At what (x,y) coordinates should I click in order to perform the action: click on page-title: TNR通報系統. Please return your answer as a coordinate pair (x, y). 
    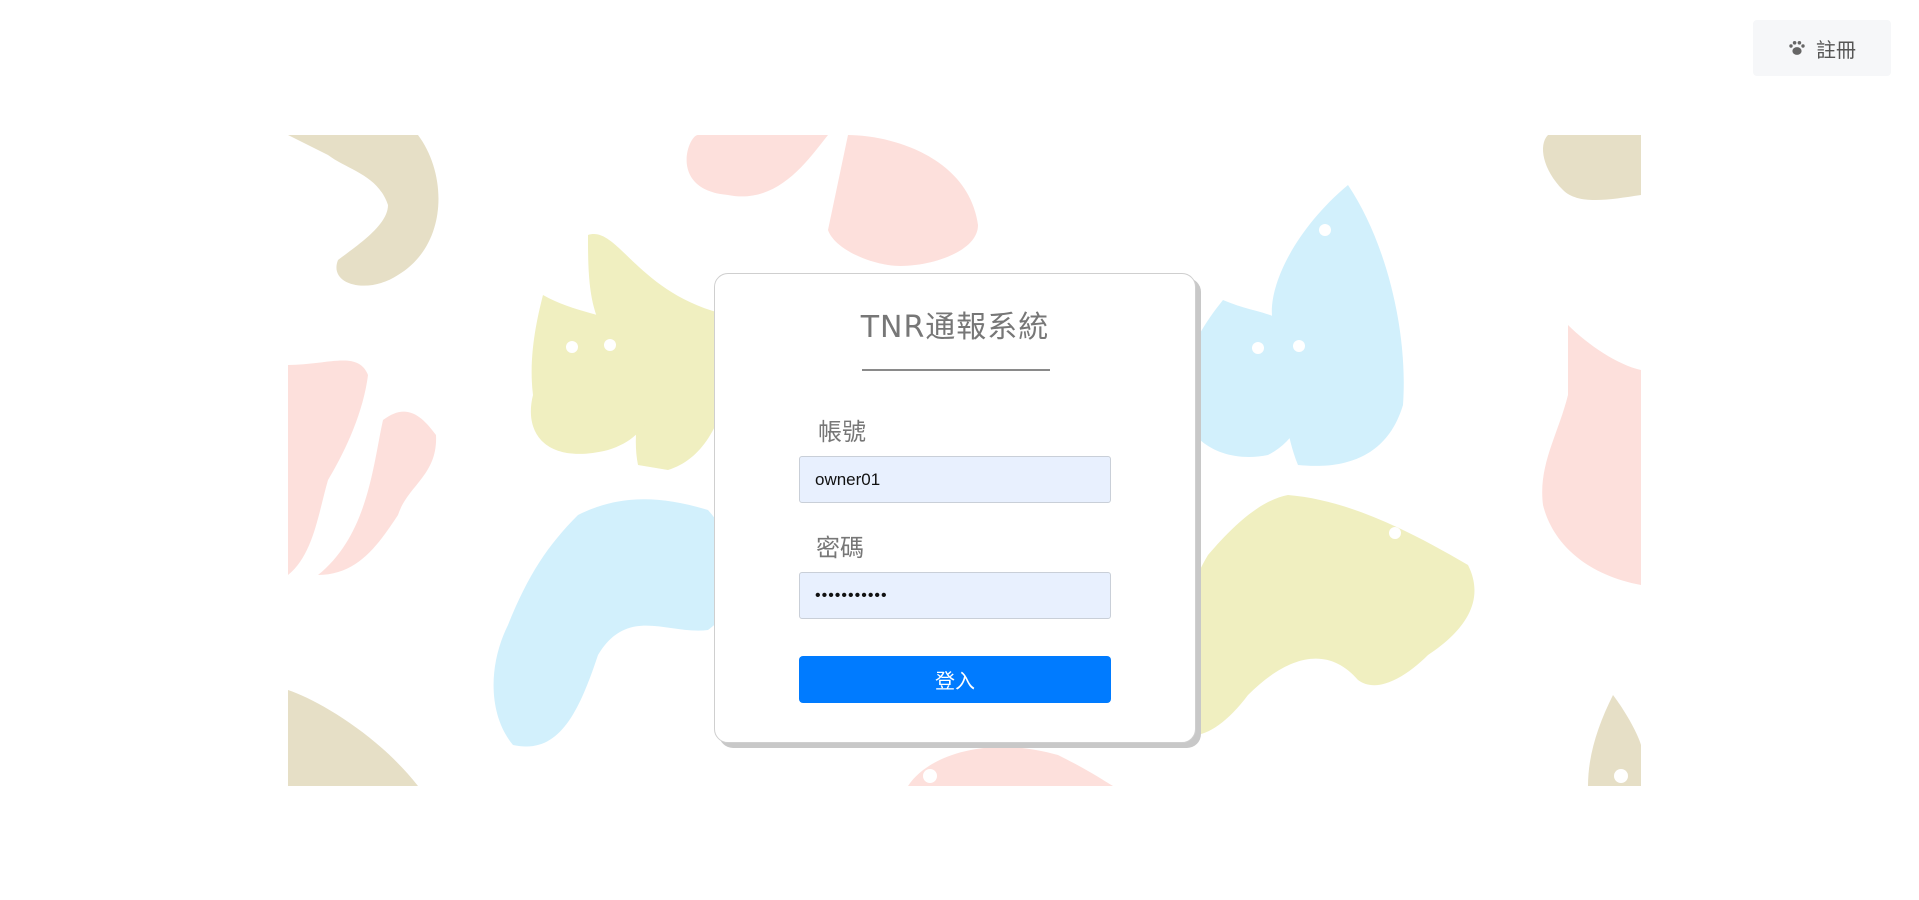
    Looking at the image, I should click on (955, 327).